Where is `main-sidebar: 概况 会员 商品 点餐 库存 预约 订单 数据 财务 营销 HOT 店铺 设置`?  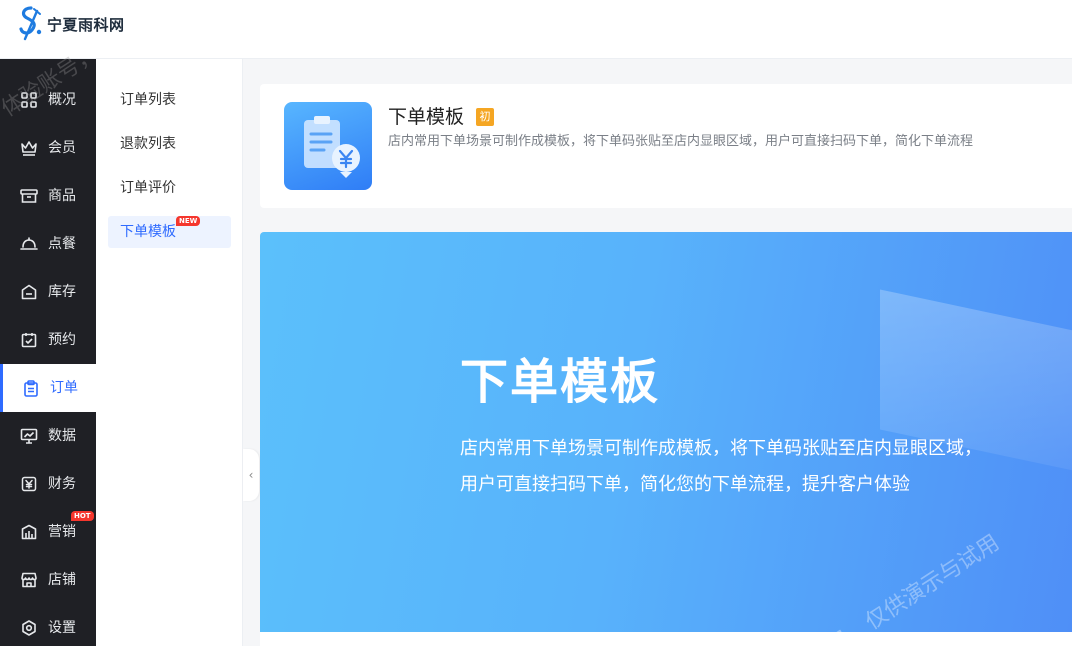 main-sidebar: 概况 会员 商品 点餐 库存 预约 订单 数据 财务 营销 HOT 店铺 设置 is located at coordinates (48, 352).